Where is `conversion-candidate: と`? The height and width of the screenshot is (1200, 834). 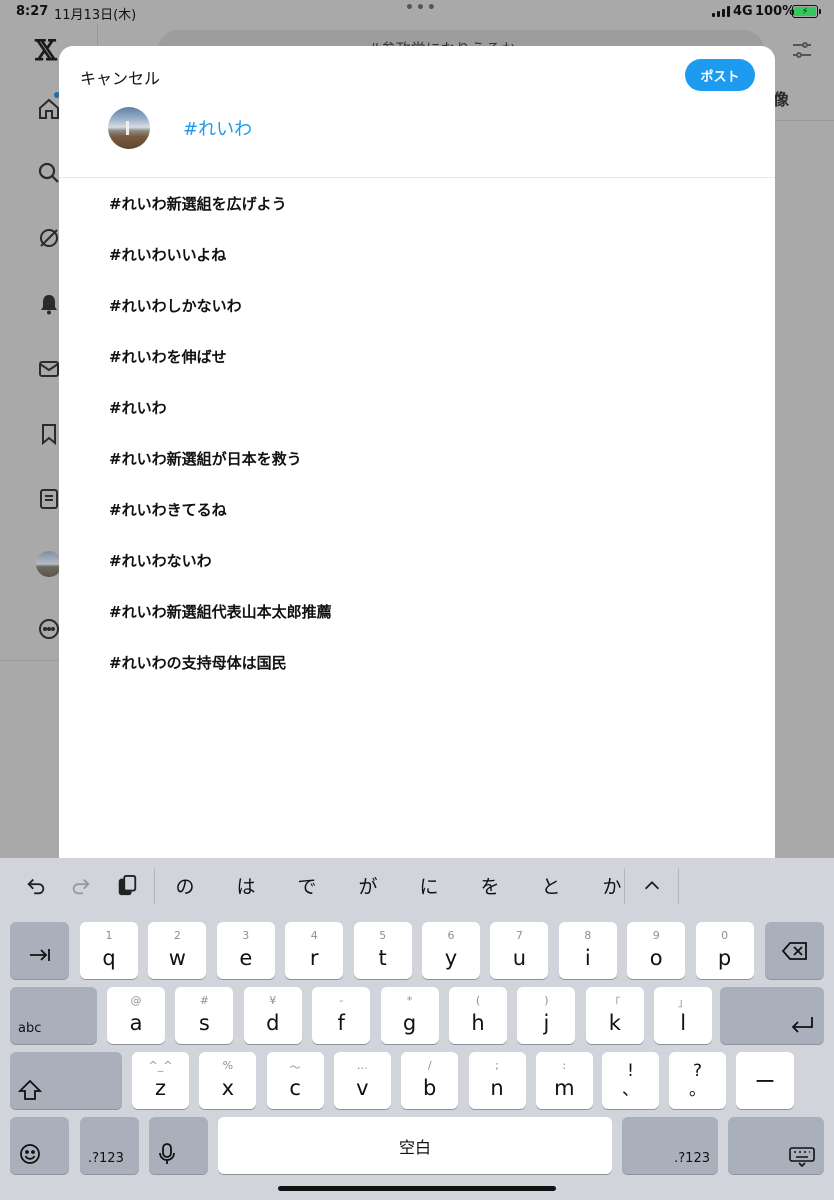
conversion-candidate: と is located at coordinates (551, 885).